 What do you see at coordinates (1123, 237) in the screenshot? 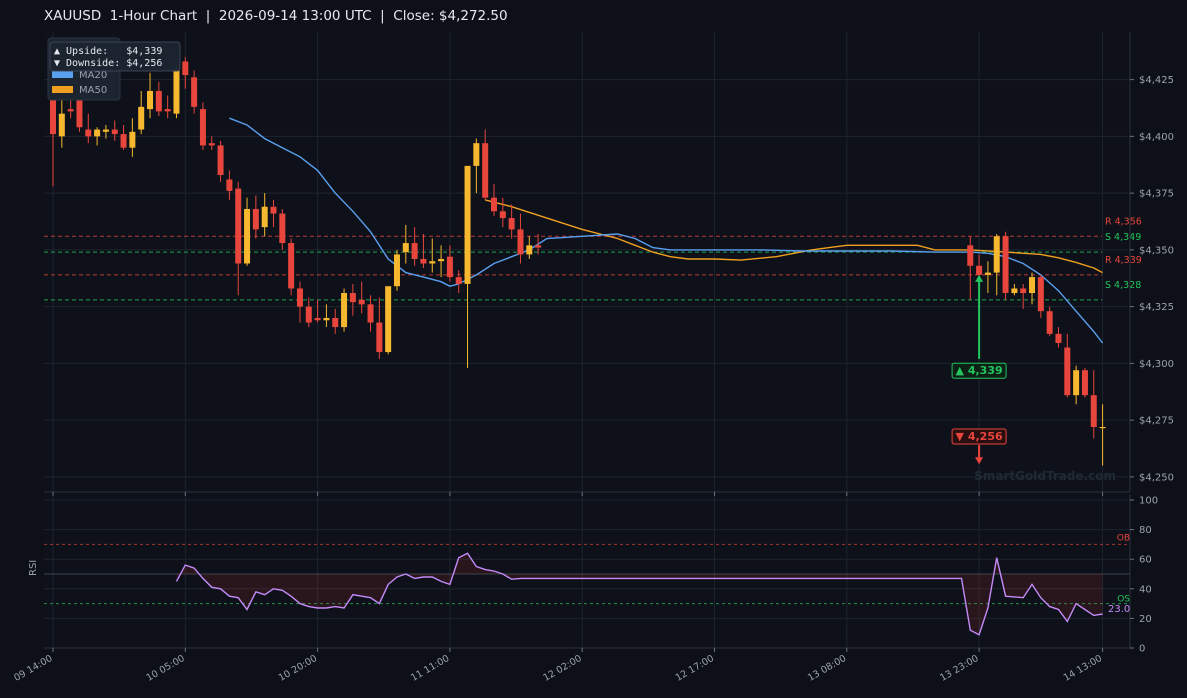
I see `level-label-support: S 4,349` at bounding box center [1123, 237].